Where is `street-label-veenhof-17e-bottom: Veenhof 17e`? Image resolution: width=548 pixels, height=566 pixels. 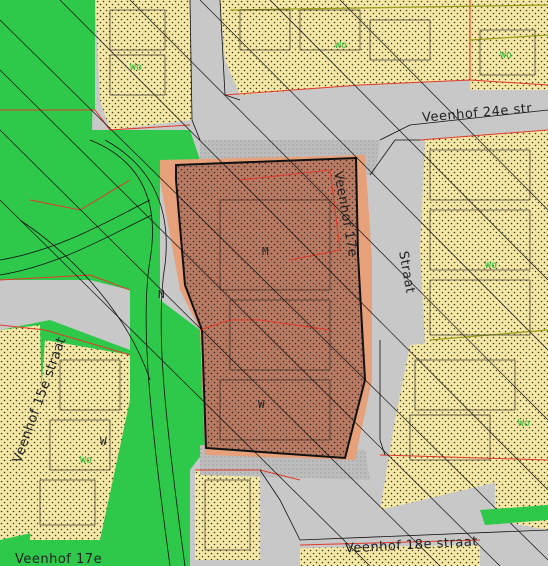 street-label-veenhof-17e-bottom: Veenhof 17e is located at coordinates (59, 559).